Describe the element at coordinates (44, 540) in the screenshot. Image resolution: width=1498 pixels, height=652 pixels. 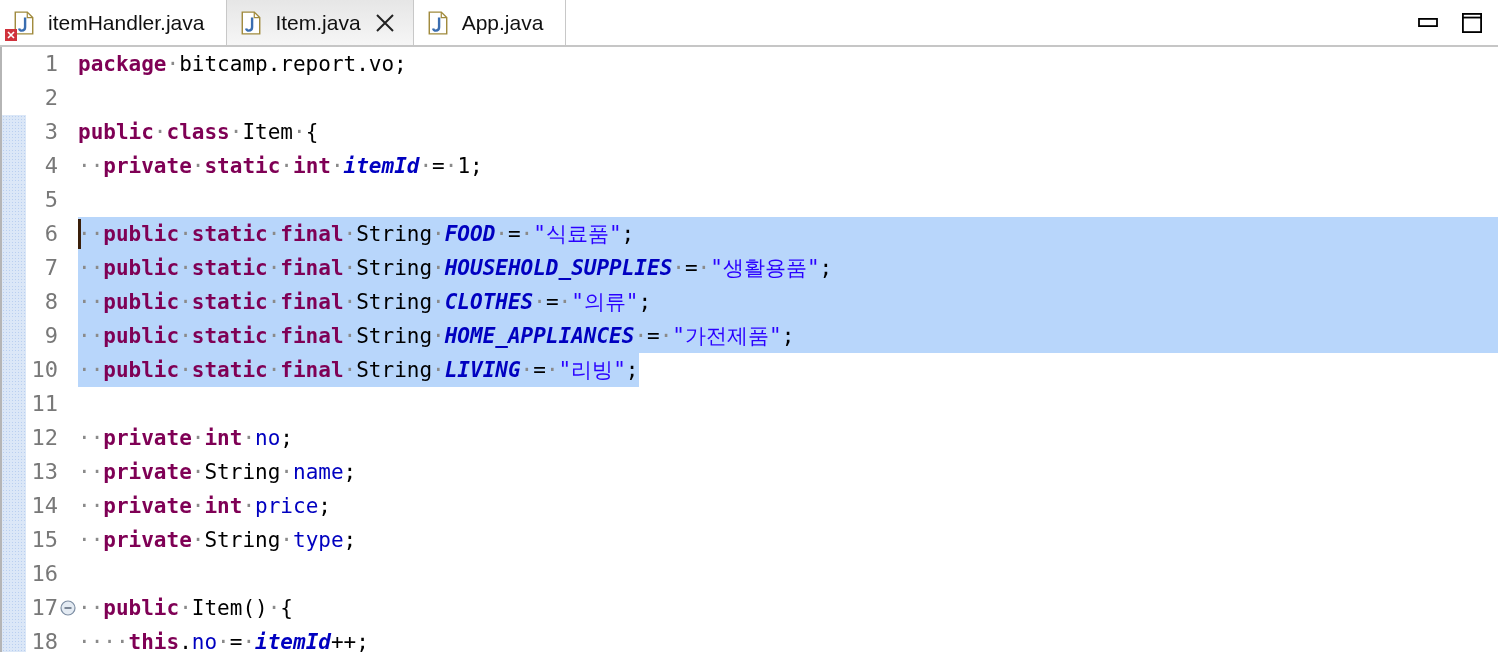
I see `line-number: 15` at that location.